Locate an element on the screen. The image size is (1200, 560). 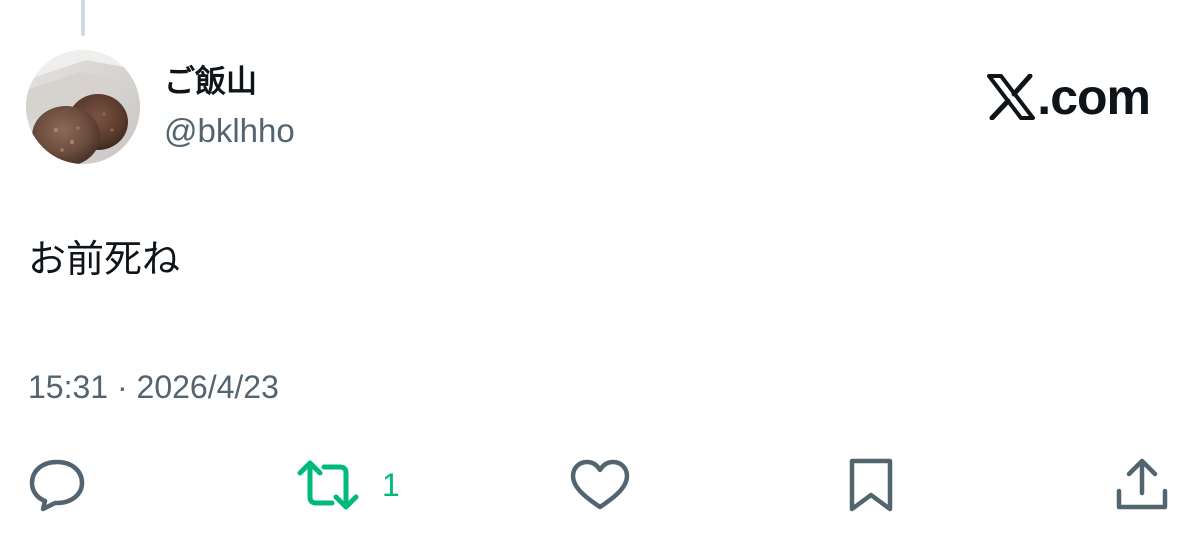
share-icon is located at coordinates (1142, 484).